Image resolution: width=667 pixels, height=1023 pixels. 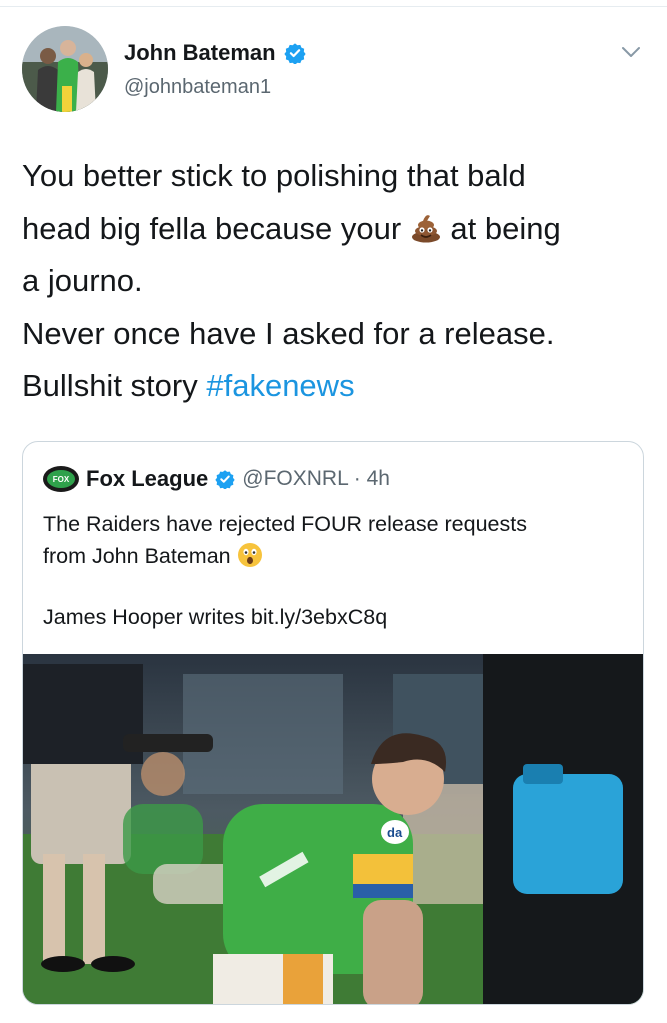 What do you see at coordinates (137, 556) in the screenshot?
I see `quoted-line-2-text: from John Bateman` at bounding box center [137, 556].